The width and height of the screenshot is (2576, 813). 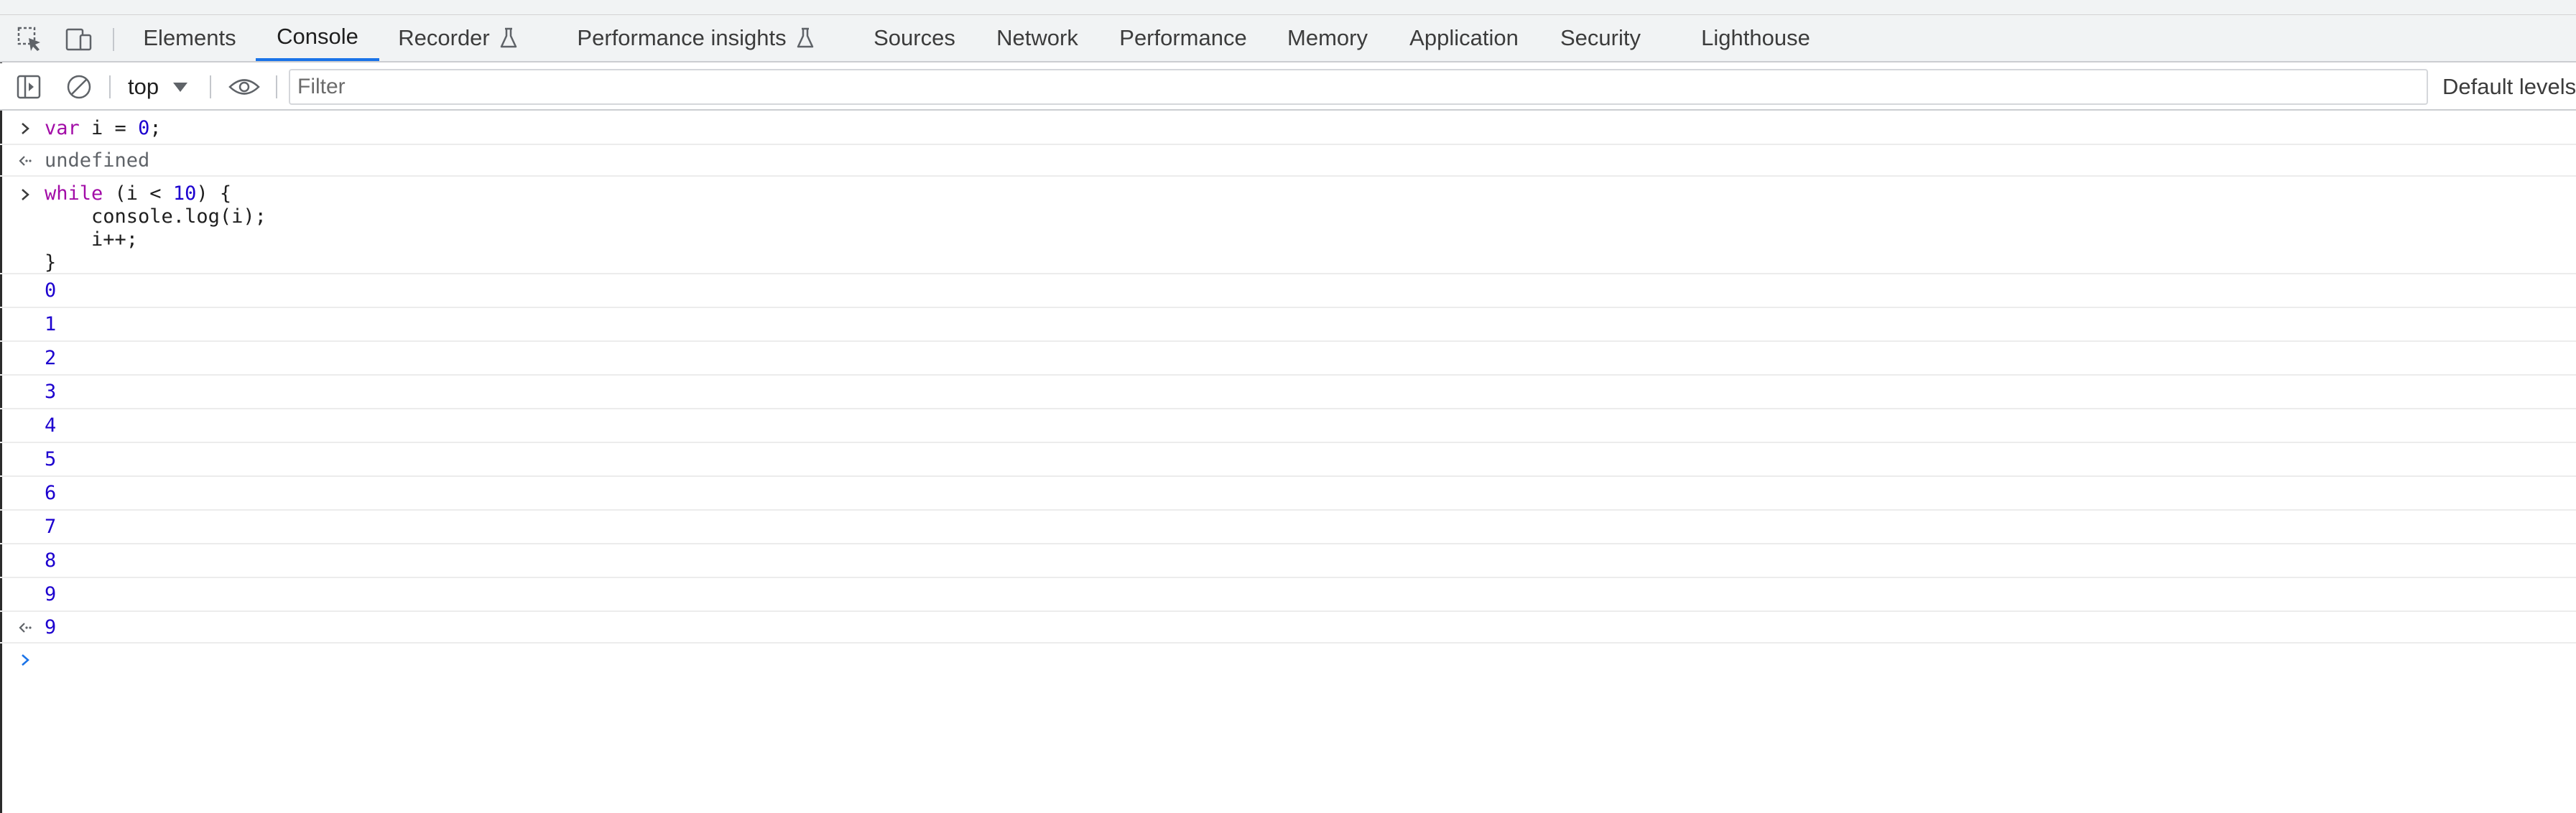 What do you see at coordinates (1358, 87) in the screenshot?
I see `filter-input` at bounding box center [1358, 87].